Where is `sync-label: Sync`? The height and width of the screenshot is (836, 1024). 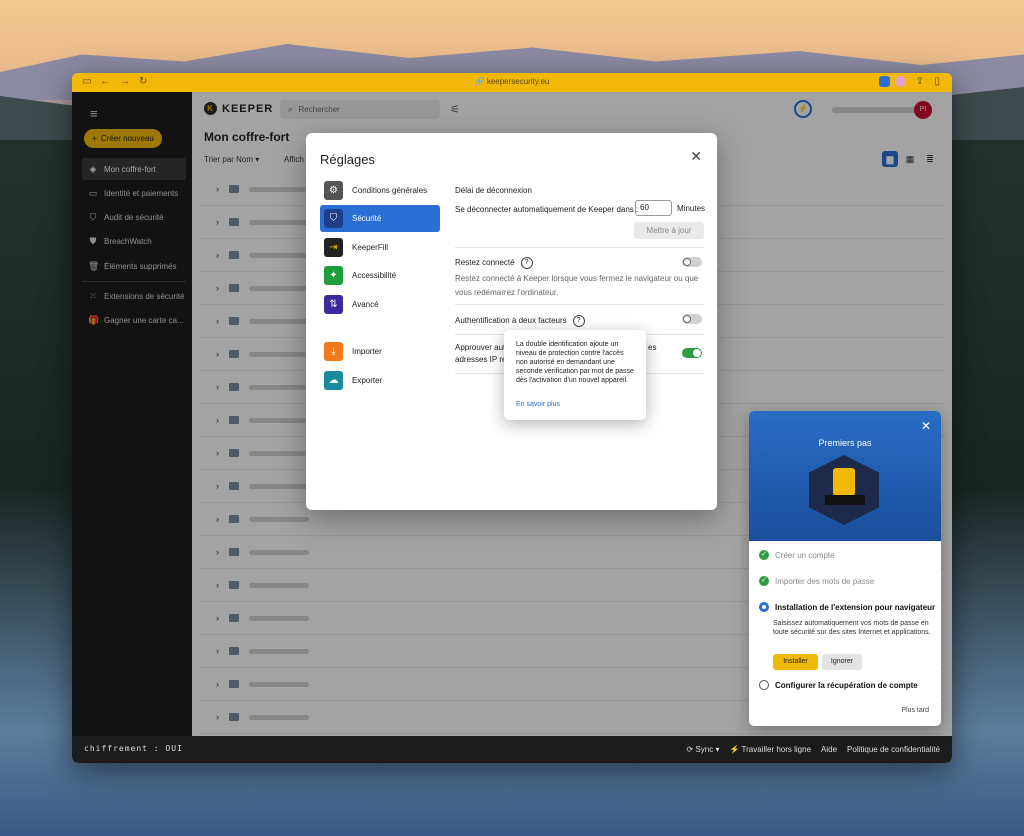
sync-label: Sync is located at coordinates (704, 749).